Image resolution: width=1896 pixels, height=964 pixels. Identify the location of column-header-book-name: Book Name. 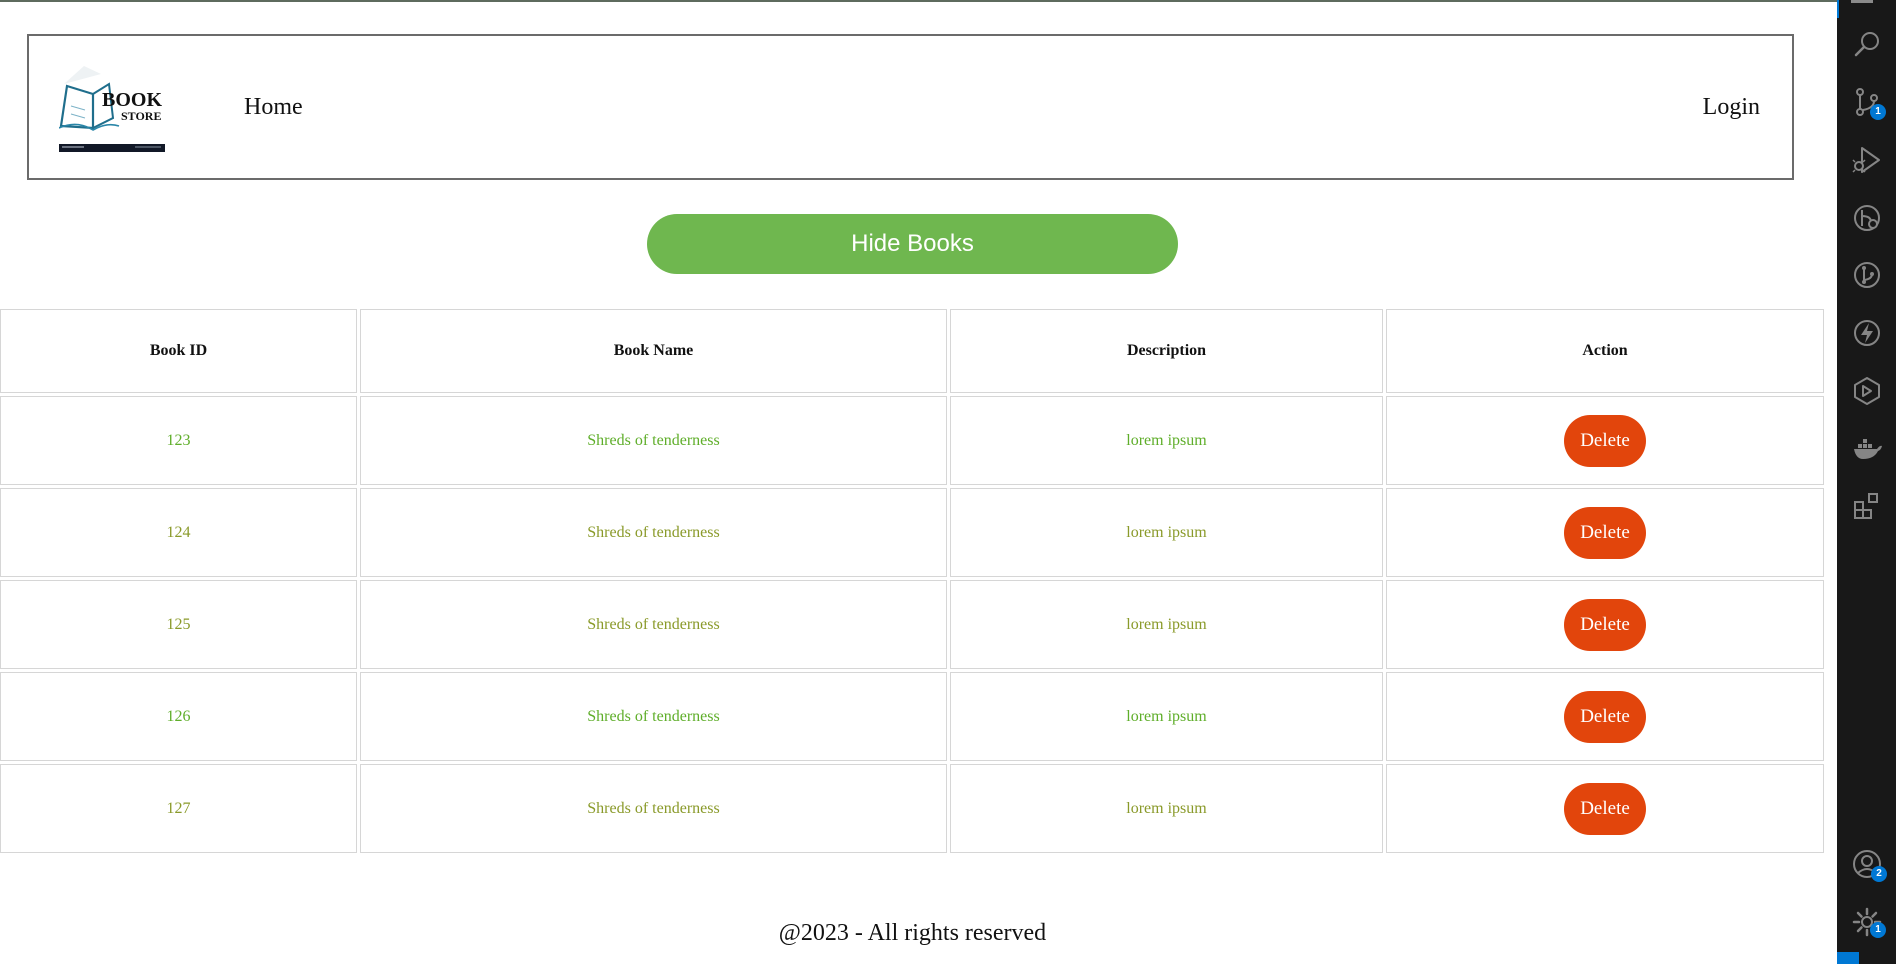
(653, 351).